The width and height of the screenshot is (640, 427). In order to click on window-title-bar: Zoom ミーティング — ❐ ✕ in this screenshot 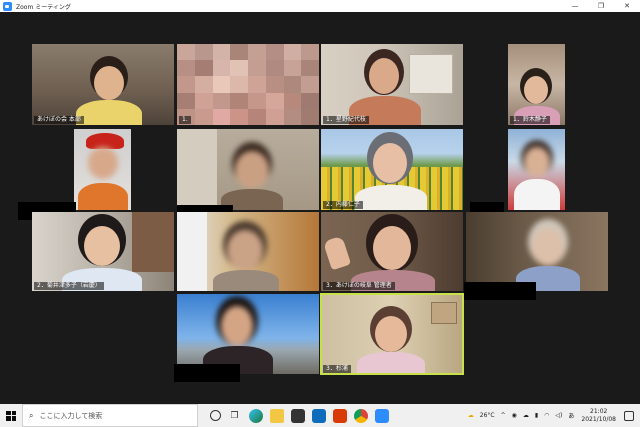, I will do `click(320, 6)`.